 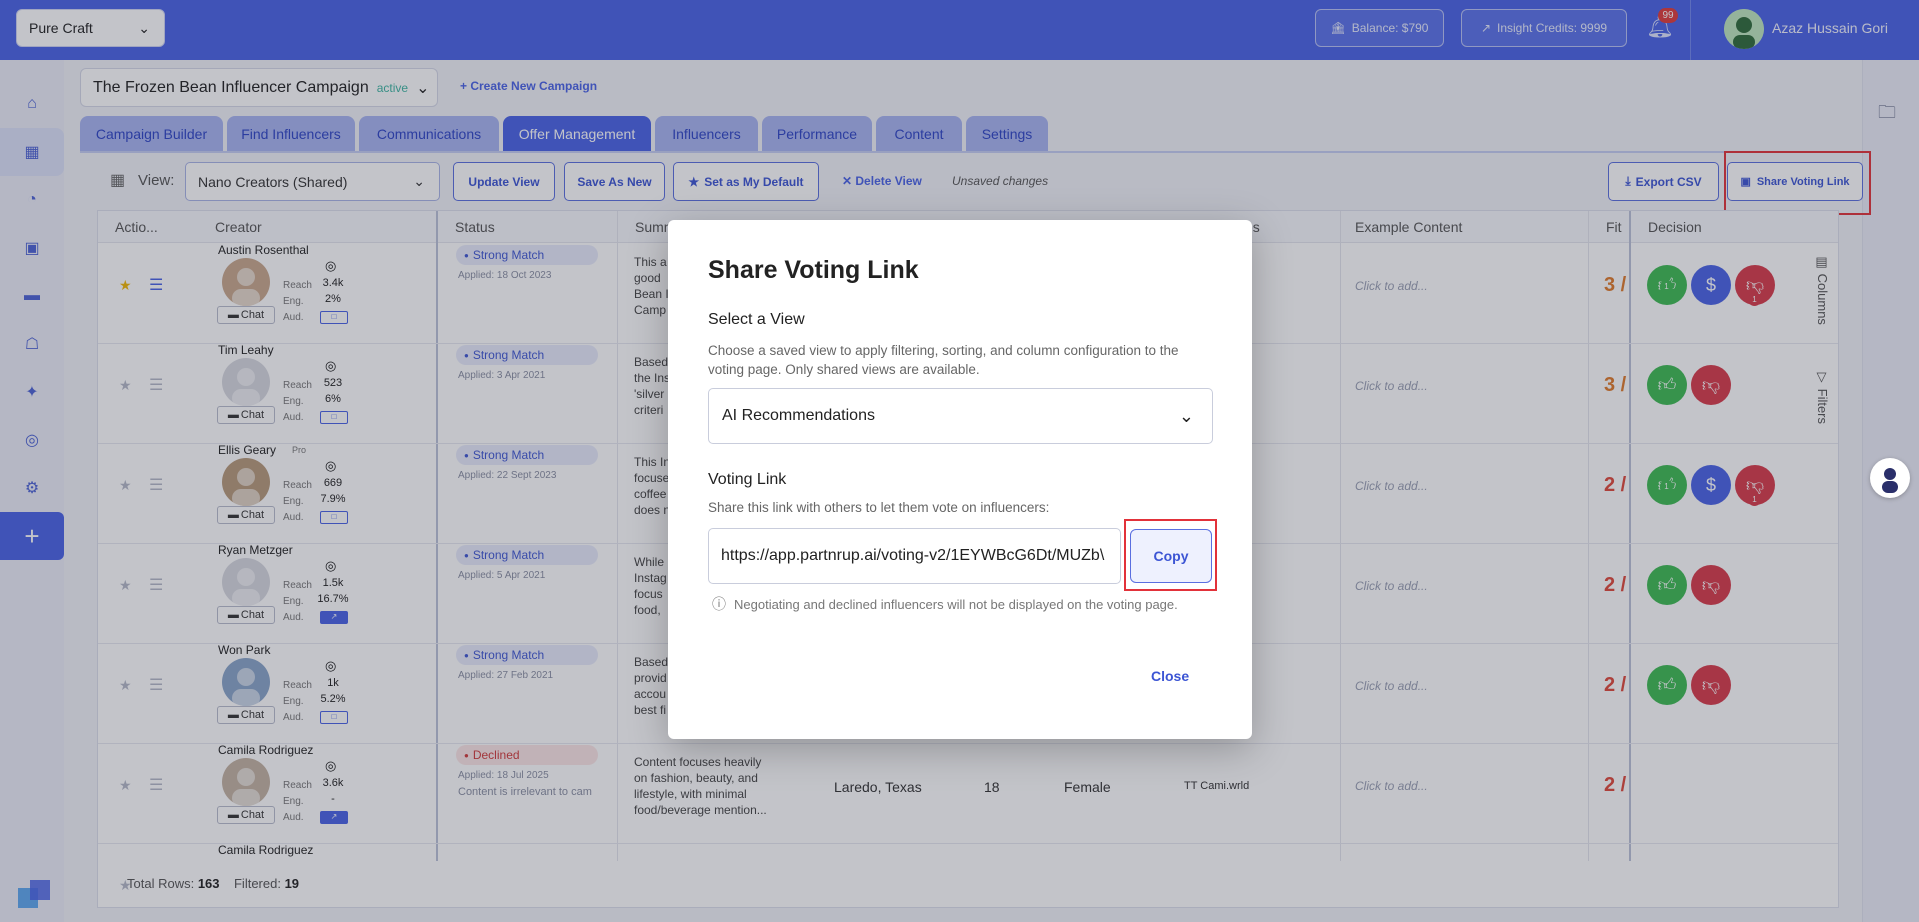 What do you see at coordinates (1170, 555) in the screenshot?
I see `highlight-box` at bounding box center [1170, 555].